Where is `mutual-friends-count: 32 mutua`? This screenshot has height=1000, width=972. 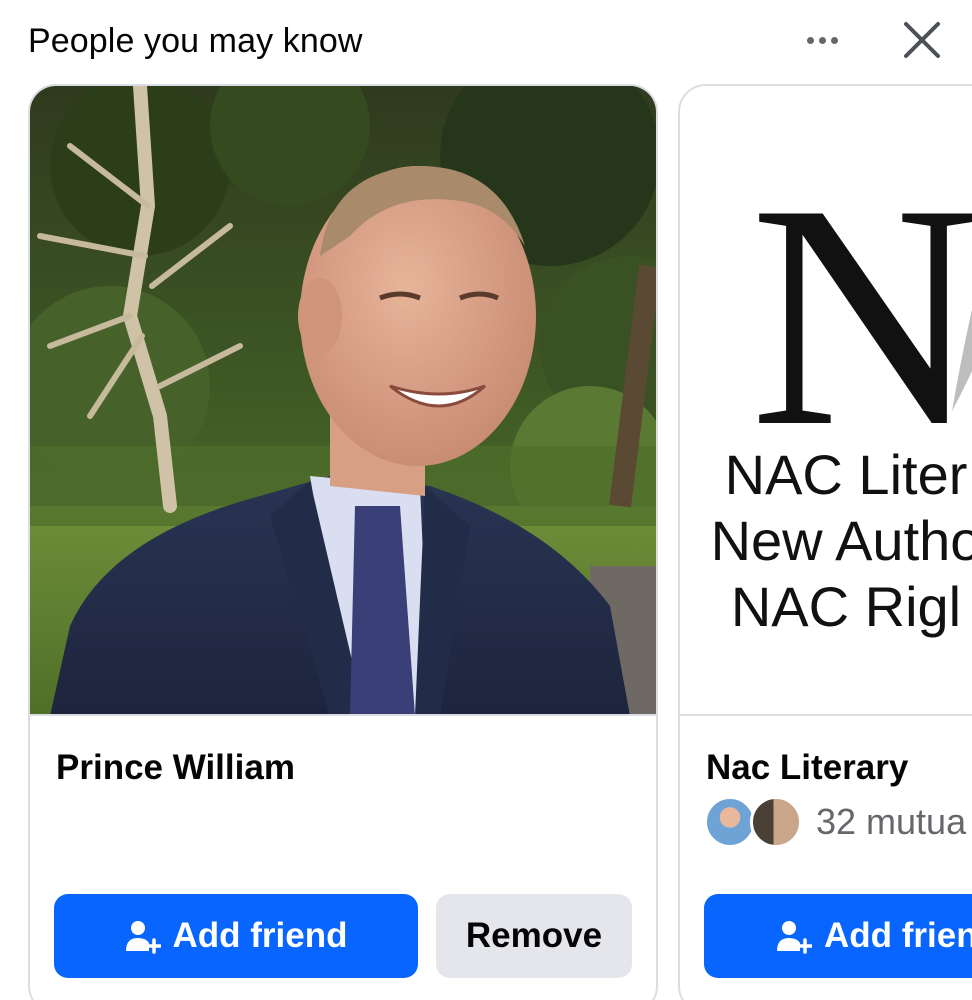 mutual-friends-count: 32 mutua is located at coordinates (891, 821).